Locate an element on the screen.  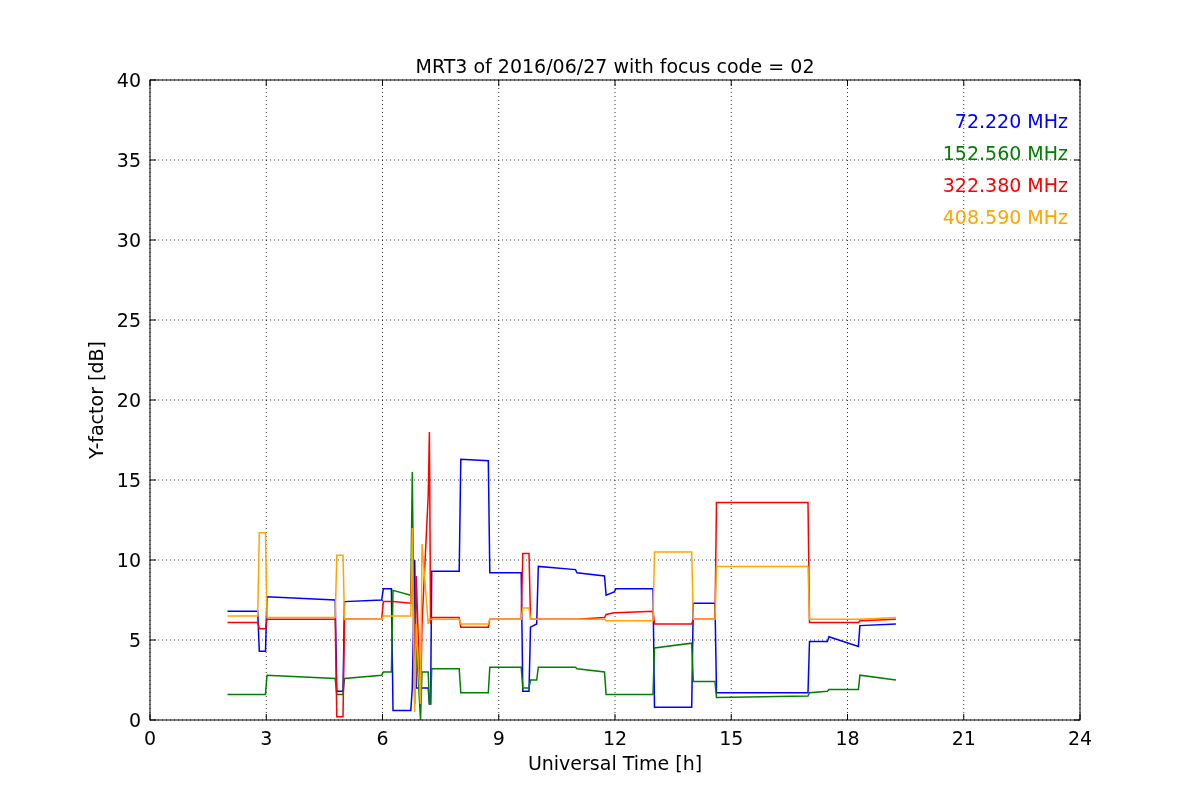
chart-title: MRT3 of 2016/06/27 with focus code = 02 is located at coordinates (615, 66).